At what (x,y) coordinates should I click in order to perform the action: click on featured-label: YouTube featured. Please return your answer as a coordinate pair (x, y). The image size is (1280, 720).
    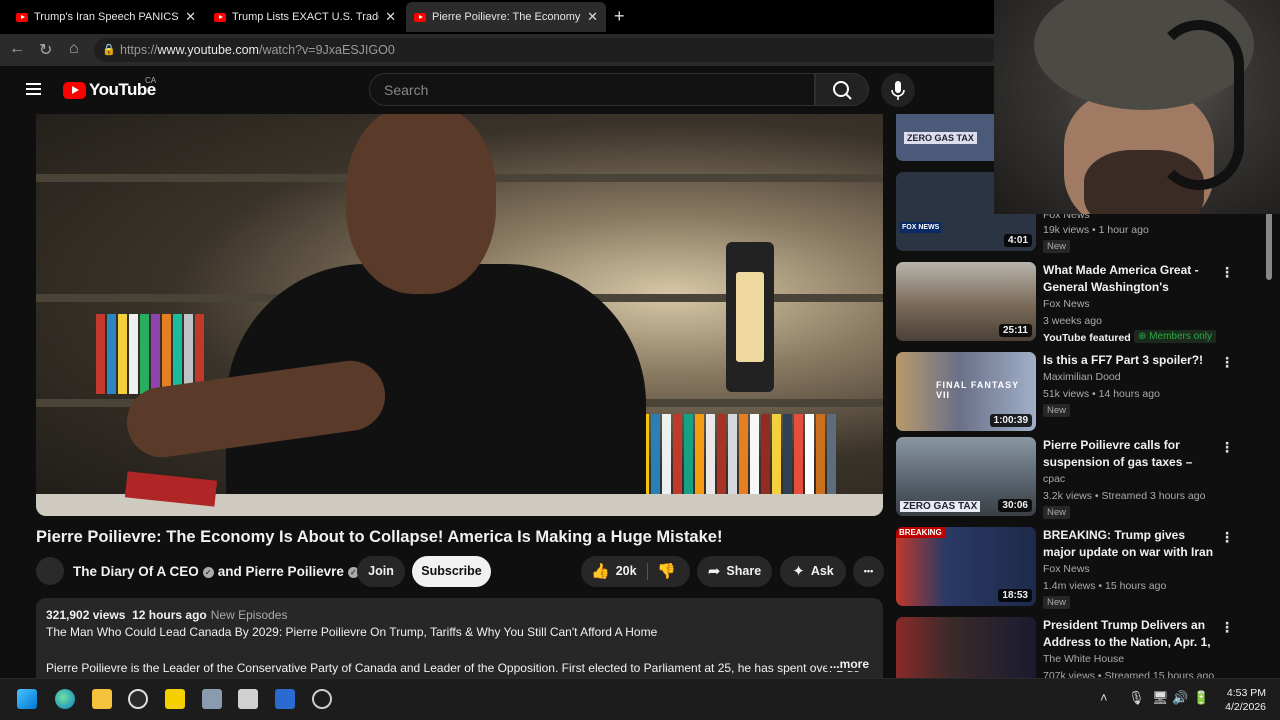
    Looking at the image, I should click on (1087, 338).